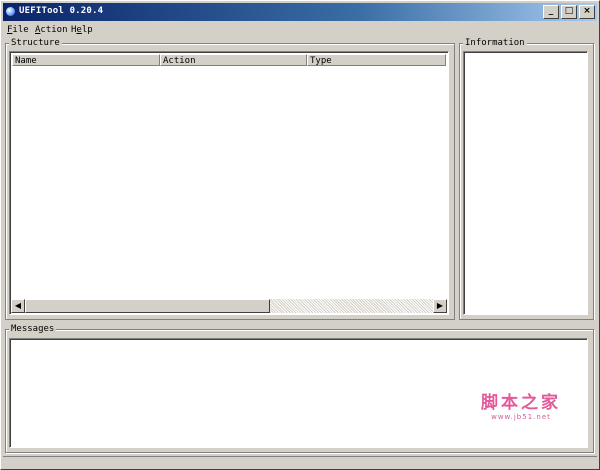  Describe the element at coordinates (233, 60) in the screenshot. I see `column-header-action: Action` at that location.